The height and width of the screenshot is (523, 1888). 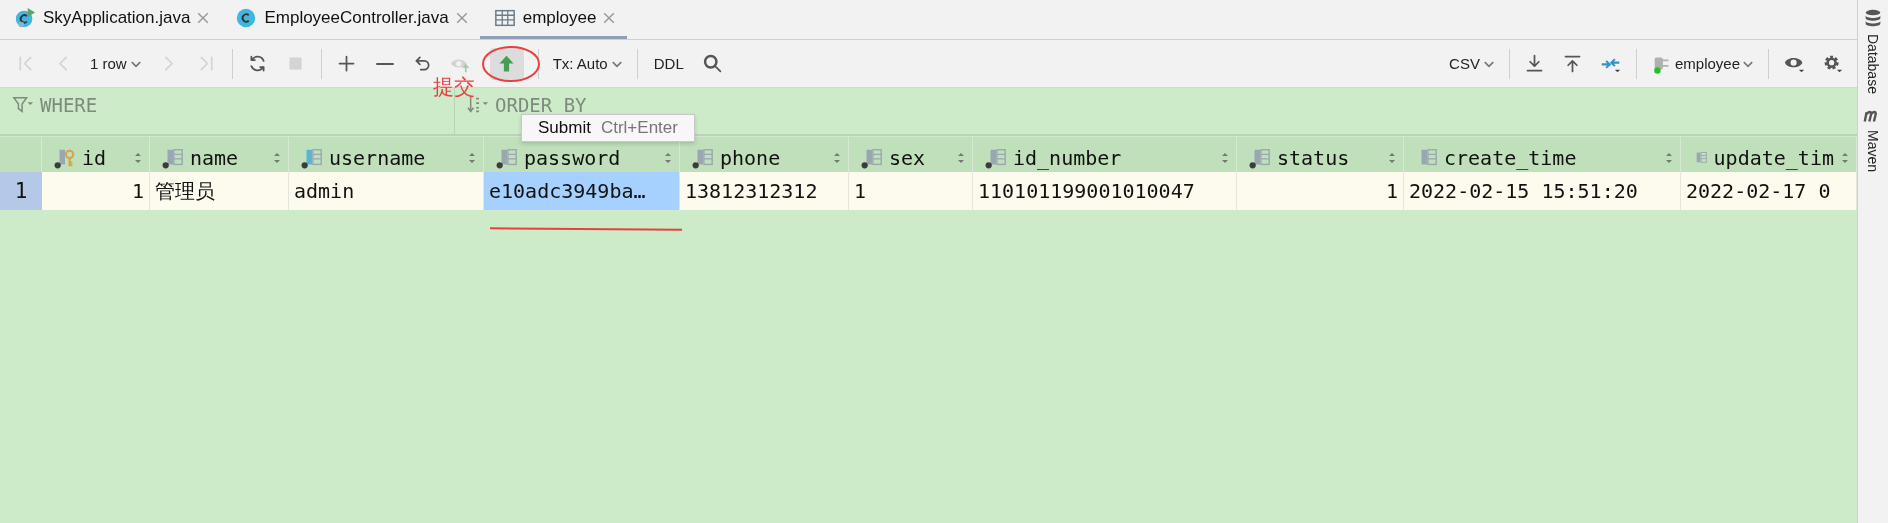 I want to click on tool-window-button: Database, so click(x=1873, y=51).